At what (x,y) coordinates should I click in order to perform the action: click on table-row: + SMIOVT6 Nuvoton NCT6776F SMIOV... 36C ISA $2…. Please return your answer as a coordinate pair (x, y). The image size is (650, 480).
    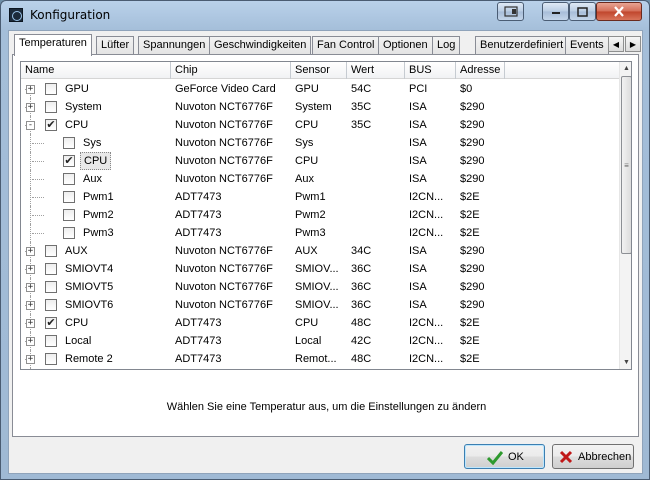
    Looking at the image, I should click on (320, 305).